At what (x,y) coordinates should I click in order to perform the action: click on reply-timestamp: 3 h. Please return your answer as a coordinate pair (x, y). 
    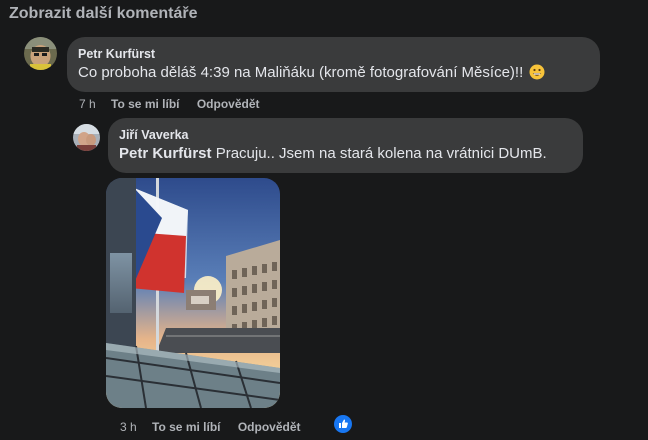
    Looking at the image, I should click on (128, 427).